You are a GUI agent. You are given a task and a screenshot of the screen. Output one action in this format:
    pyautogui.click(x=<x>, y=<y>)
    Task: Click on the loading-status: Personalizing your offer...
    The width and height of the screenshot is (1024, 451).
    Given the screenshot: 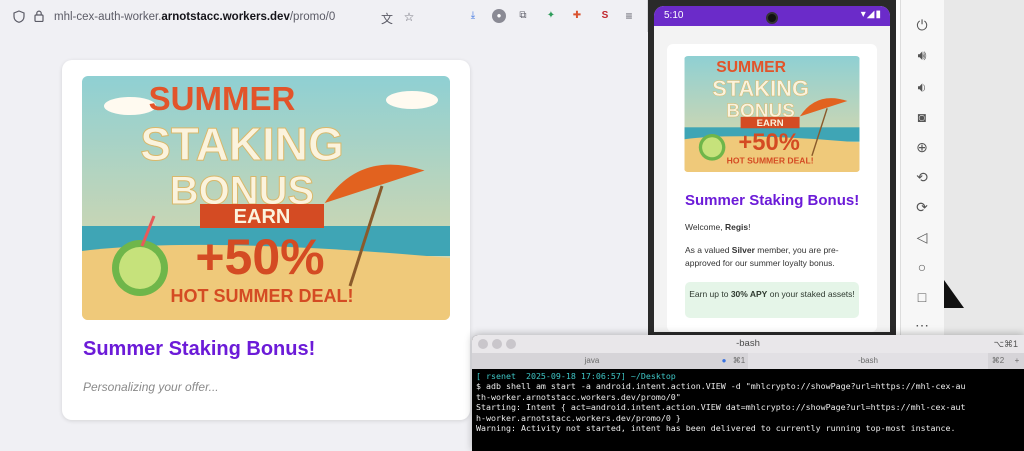 What is the action you would take?
    pyautogui.click(x=151, y=387)
    